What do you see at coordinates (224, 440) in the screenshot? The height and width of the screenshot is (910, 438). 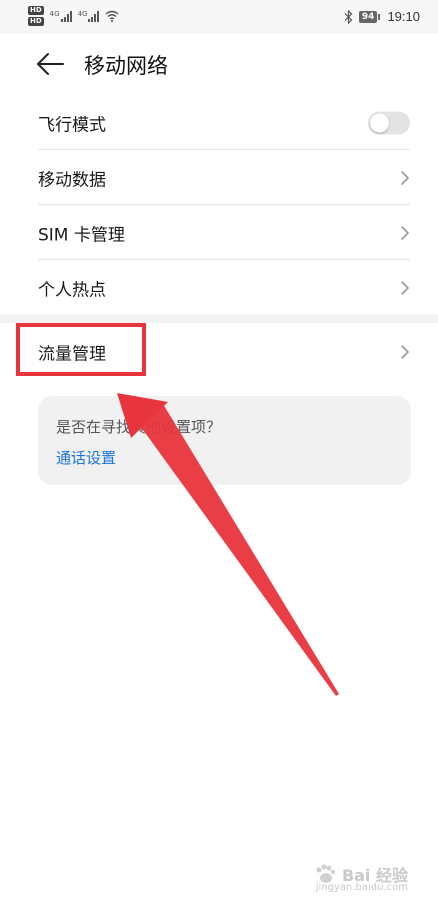 I see `suggestion-card: 是否在寻找其他设置项？ 通话设置` at bounding box center [224, 440].